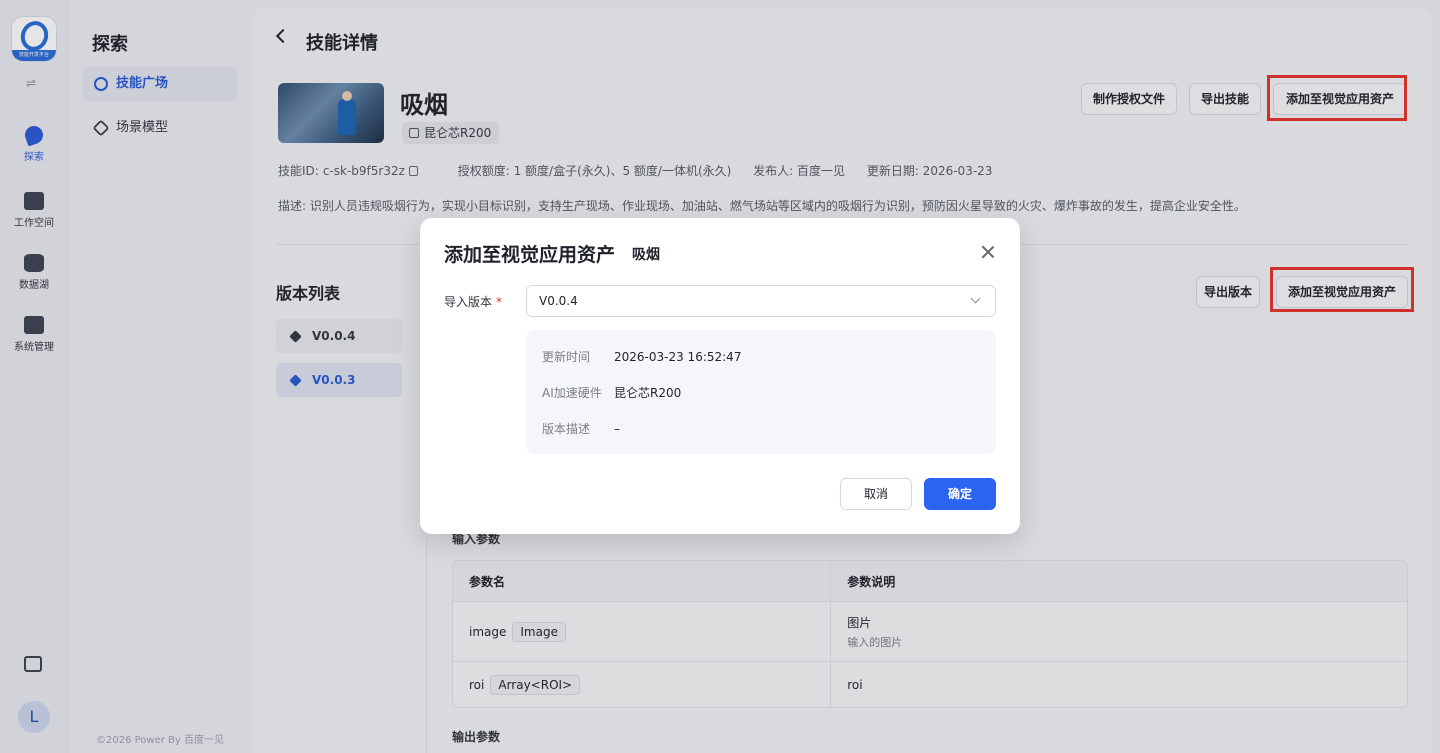 This screenshot has width=1440, height=753. I want to click on info-value: –, so click(617, 429).